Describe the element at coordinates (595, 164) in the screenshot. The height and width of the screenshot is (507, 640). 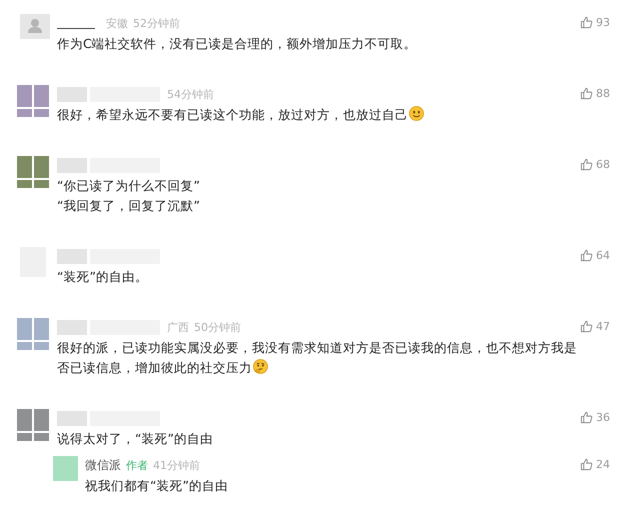
I see `like-button: 68` at that location.